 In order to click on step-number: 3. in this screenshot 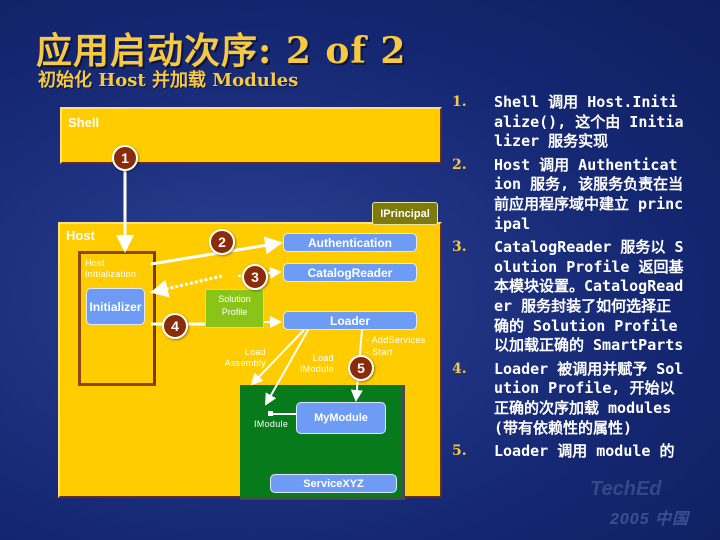, I will do `click(459, 247)`.